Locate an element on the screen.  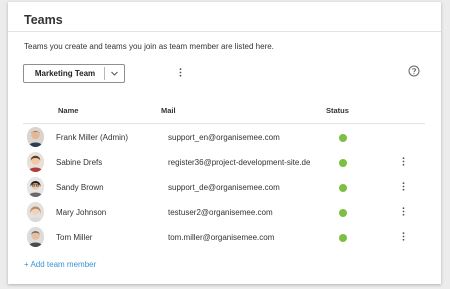
member-mail: register36@project-development-site.de is located at coordinates (239, 162).